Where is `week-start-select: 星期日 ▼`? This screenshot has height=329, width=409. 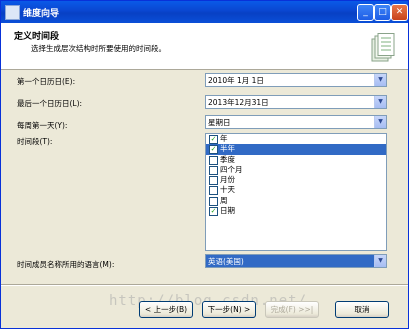
week-start-select: 星期日 ▼ is located at coordinates (296, 122).